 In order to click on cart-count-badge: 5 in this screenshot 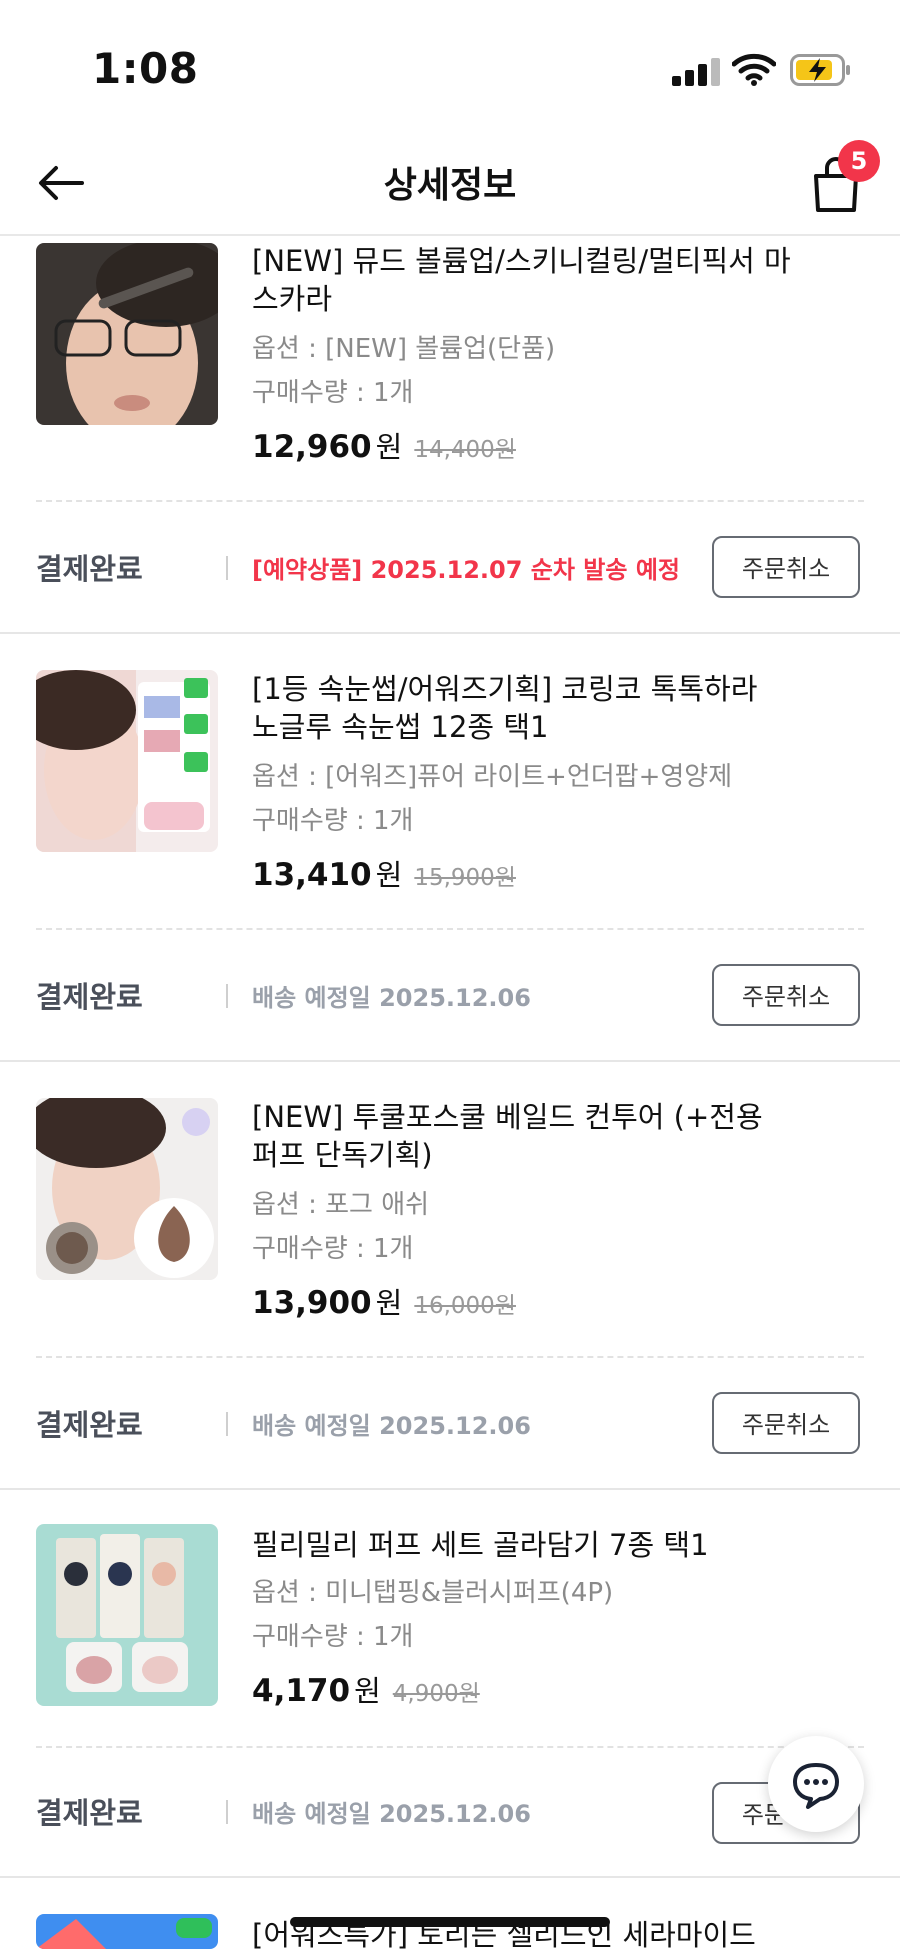, I will do `click(859, 161)`.